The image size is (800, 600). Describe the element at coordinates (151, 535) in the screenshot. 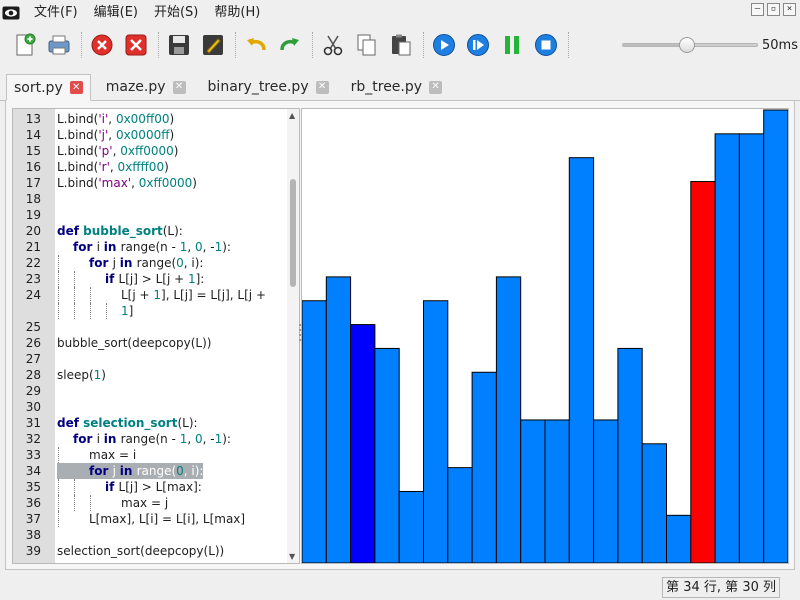

I see `code-line: 38` at that location.